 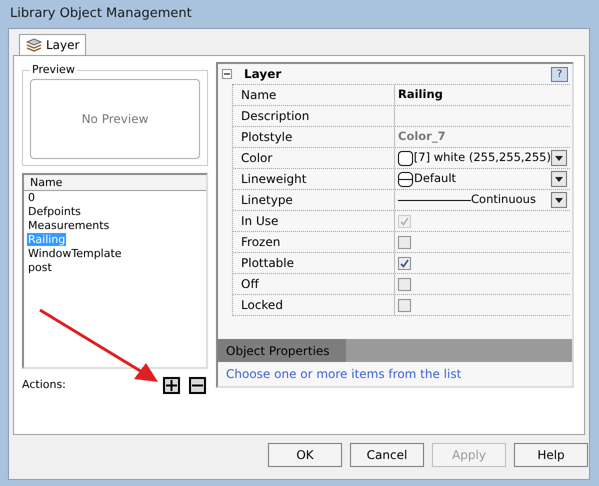 What do you see at coordinates (504, 199) in the screenshot?
I see `property-value: Continuous` at bounding box center [504, 199].